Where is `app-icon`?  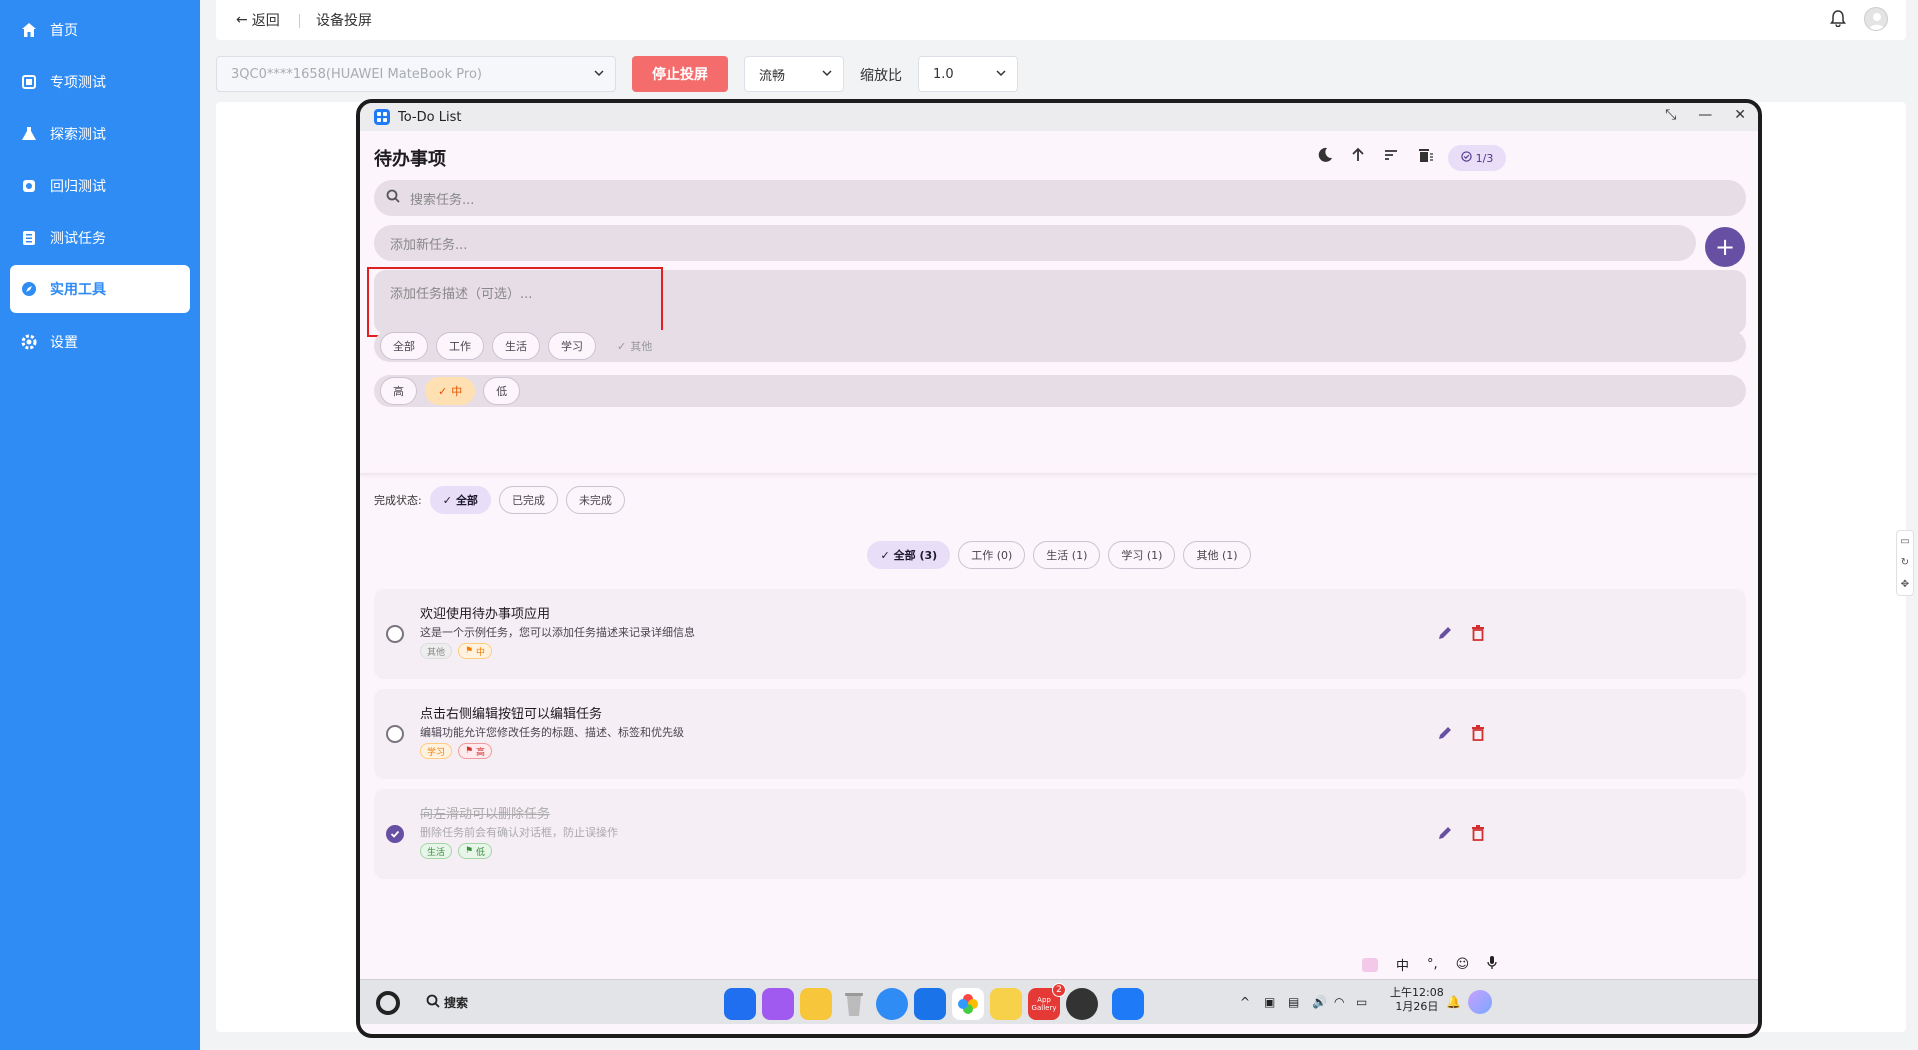
app-icon is located at coordinates (382, 117).